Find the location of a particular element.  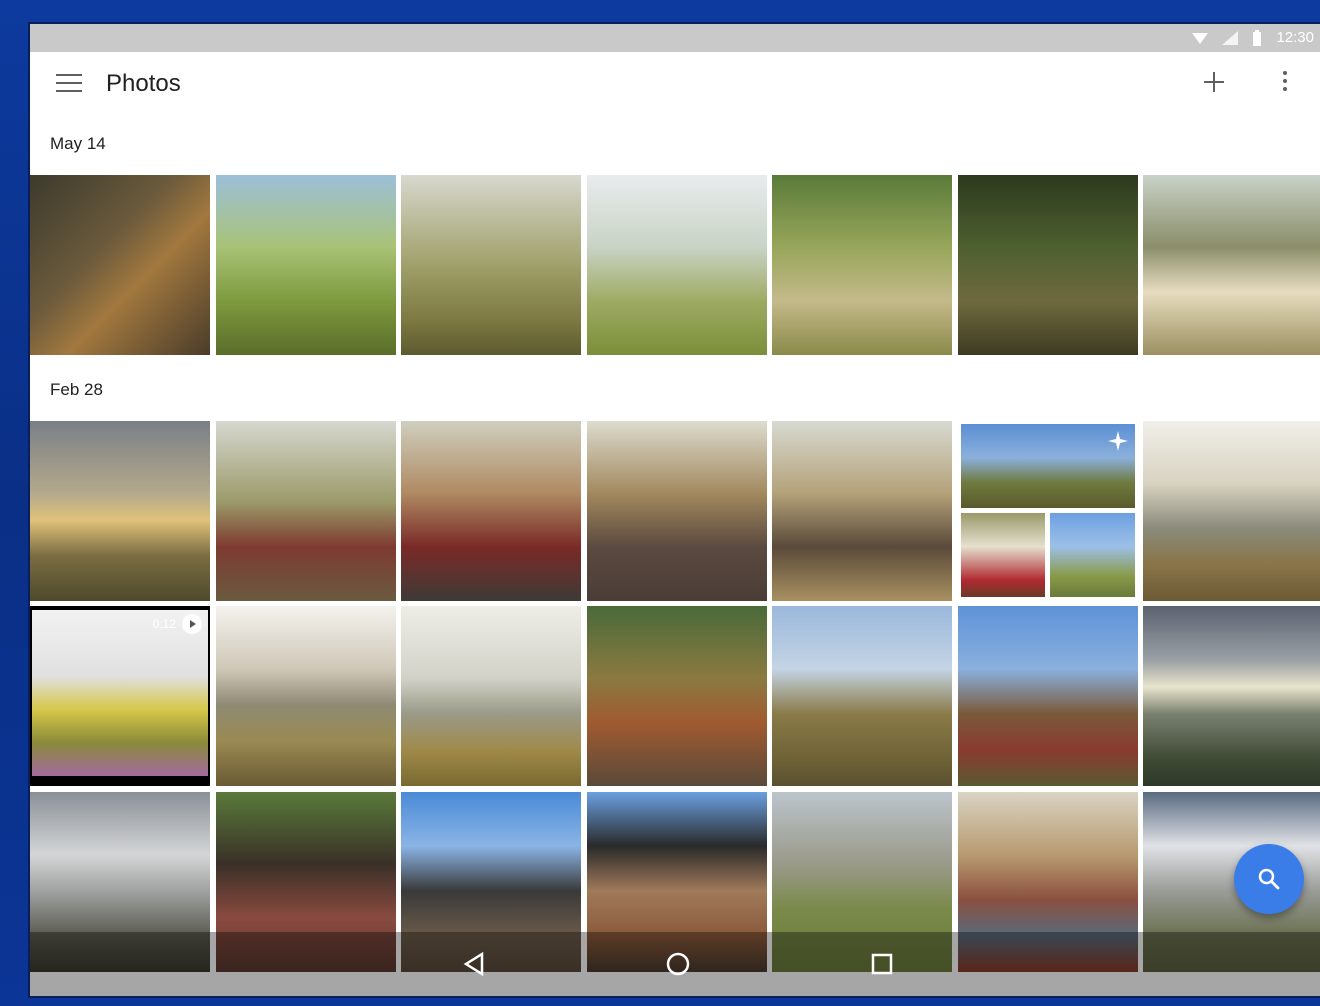

search-button is located at coordinates (1269, 879).